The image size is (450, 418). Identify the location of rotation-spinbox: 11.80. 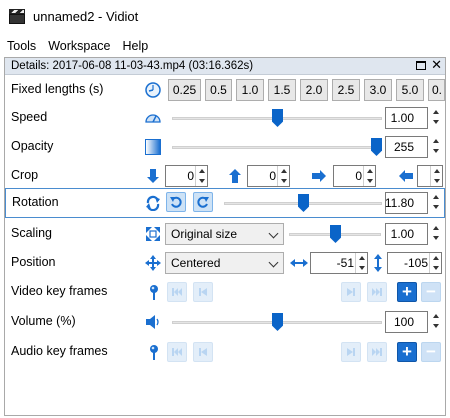
(406, 203).